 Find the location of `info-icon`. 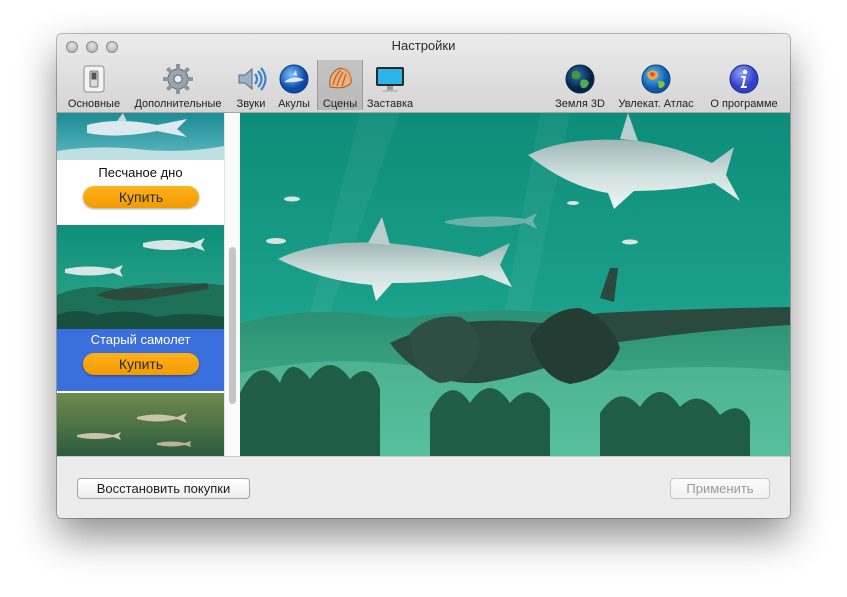

info-icon is located at coordinates (744, 79).